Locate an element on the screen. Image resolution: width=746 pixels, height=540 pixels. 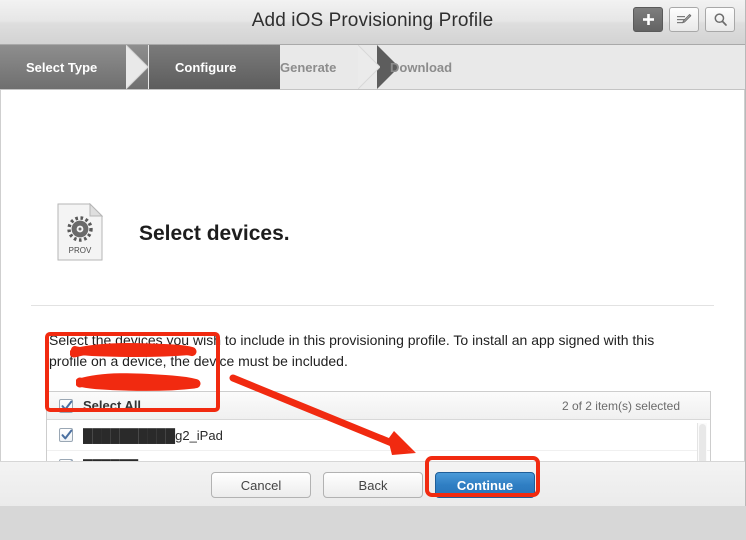
step-label: Download is located at coordinates (421, 67).